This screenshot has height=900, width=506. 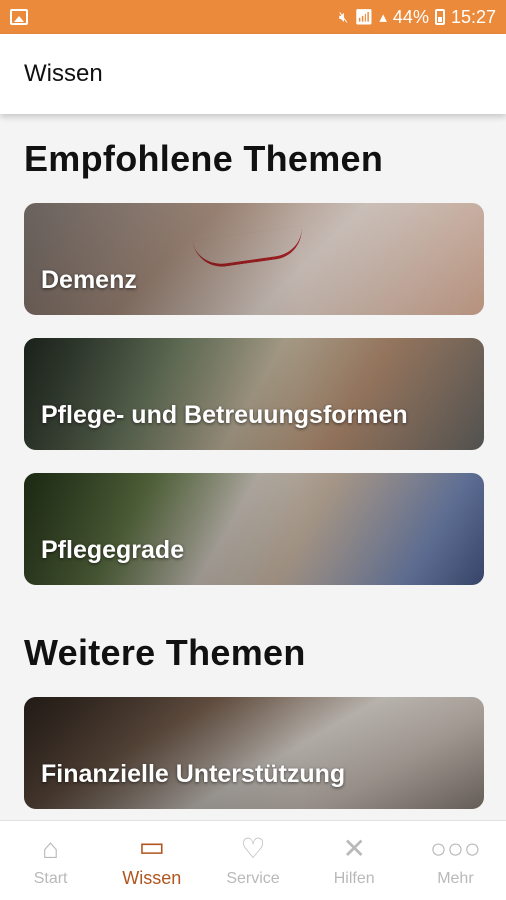 What do you see at coordinates (224, 415) in the screenshot?
I see `topic-card-label: Pflege- und Betreuungsformen` at bounding box center [224, 415].